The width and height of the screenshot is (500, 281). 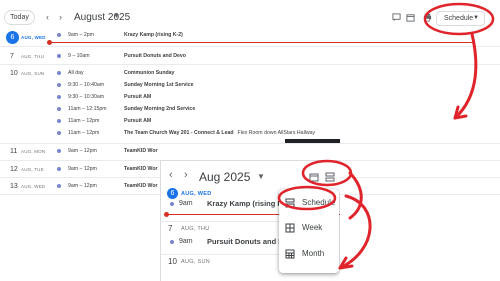 I want to click on event-title: Communion Sunday, so click(x=149, y=73).